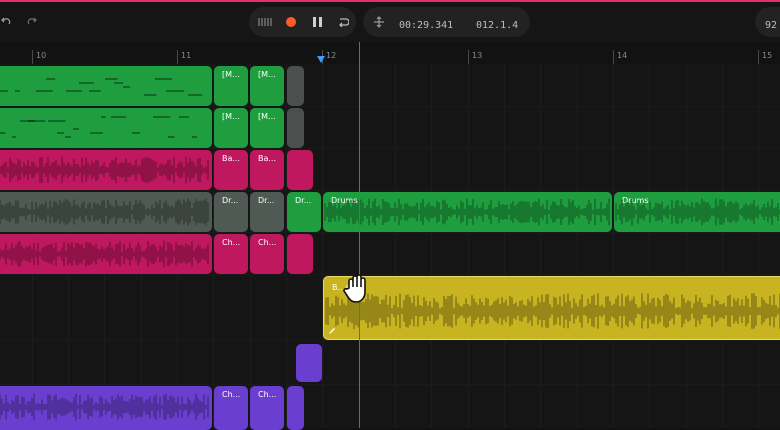  What do you see at coordinates (309, 363) in the screenshot?
I see `purple-clip` at bounding box center [309, 363].